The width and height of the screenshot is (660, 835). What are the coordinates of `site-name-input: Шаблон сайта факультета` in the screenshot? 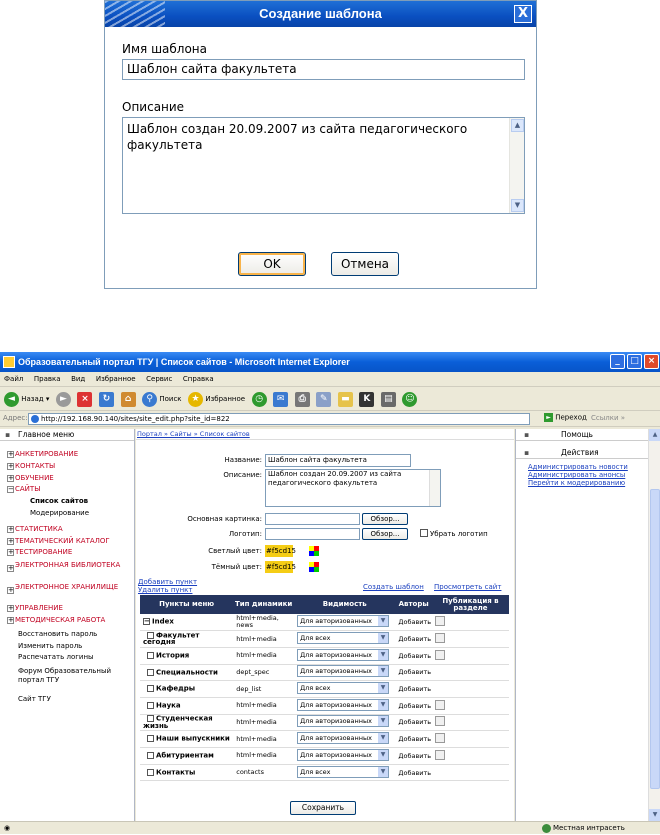 It's located at (338, 460).